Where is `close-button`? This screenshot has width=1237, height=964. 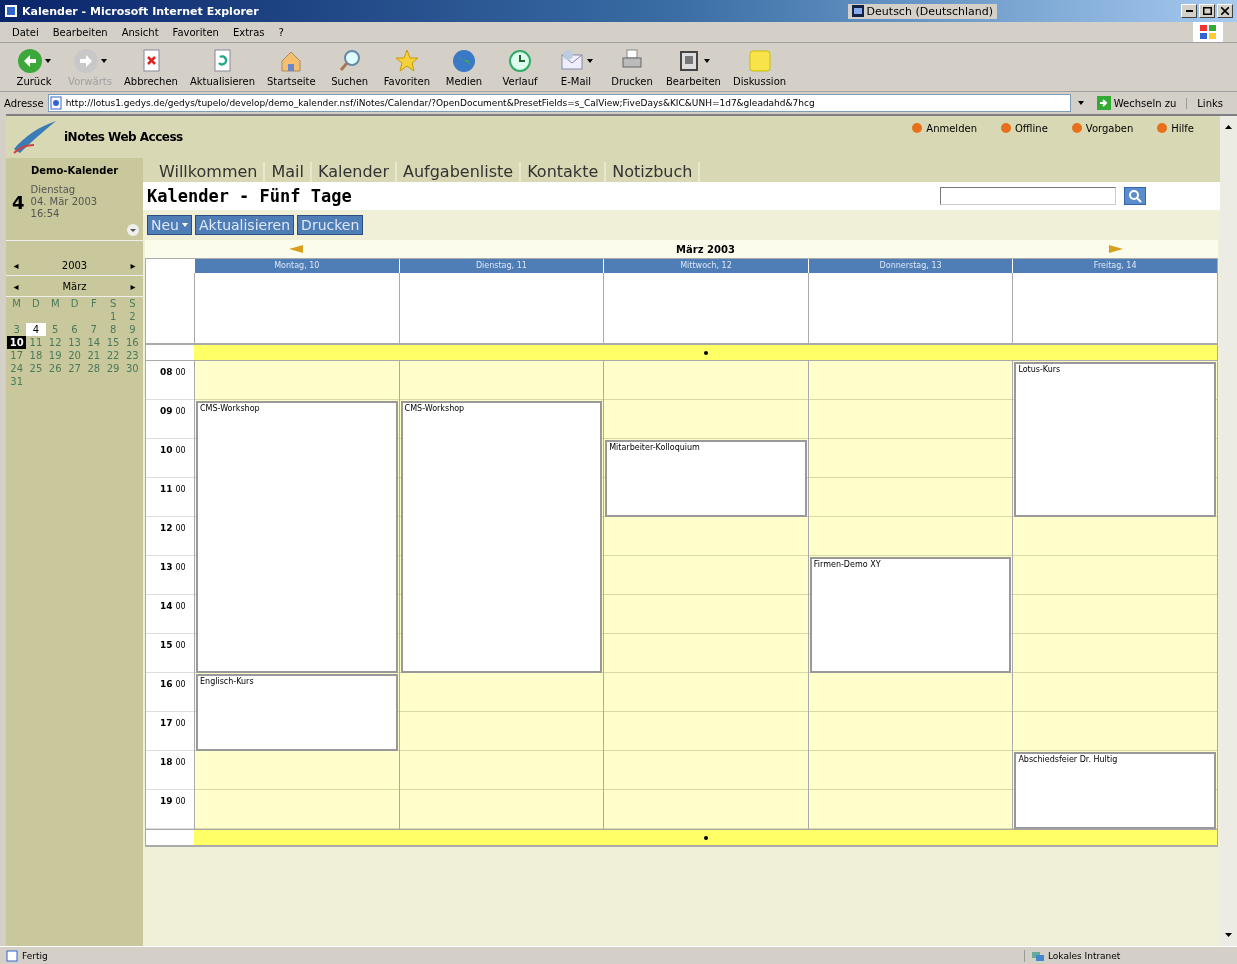 close-button is located at coordinates (1225, 11).